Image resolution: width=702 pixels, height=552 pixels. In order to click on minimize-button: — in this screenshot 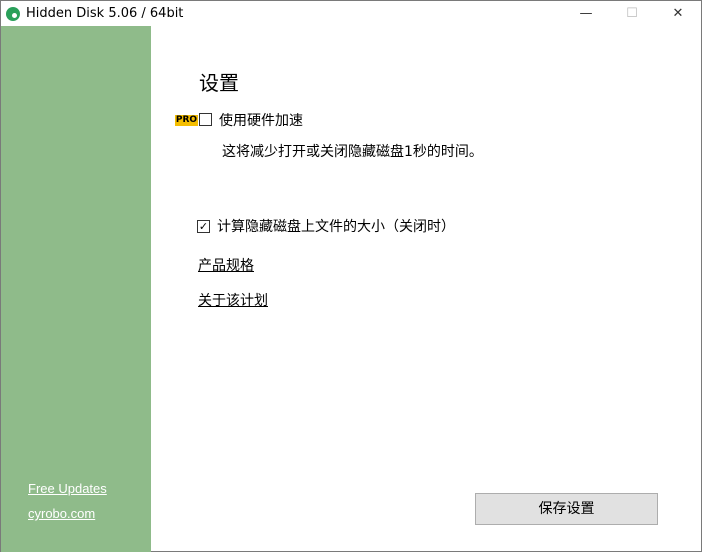, I will do `click(586, 14)`.